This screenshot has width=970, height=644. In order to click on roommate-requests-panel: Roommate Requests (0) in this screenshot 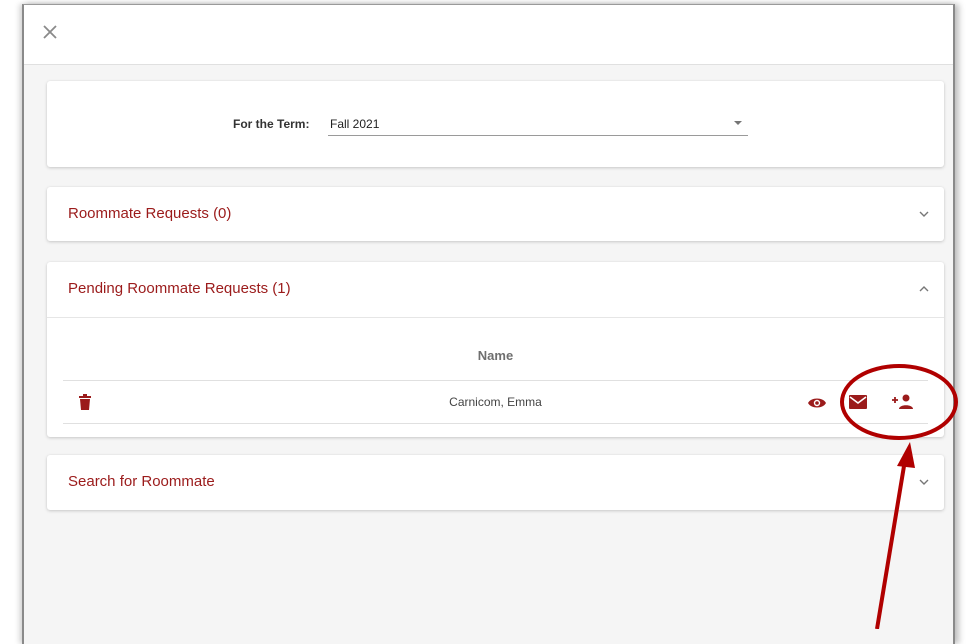, I will do `click(495, 214)`.